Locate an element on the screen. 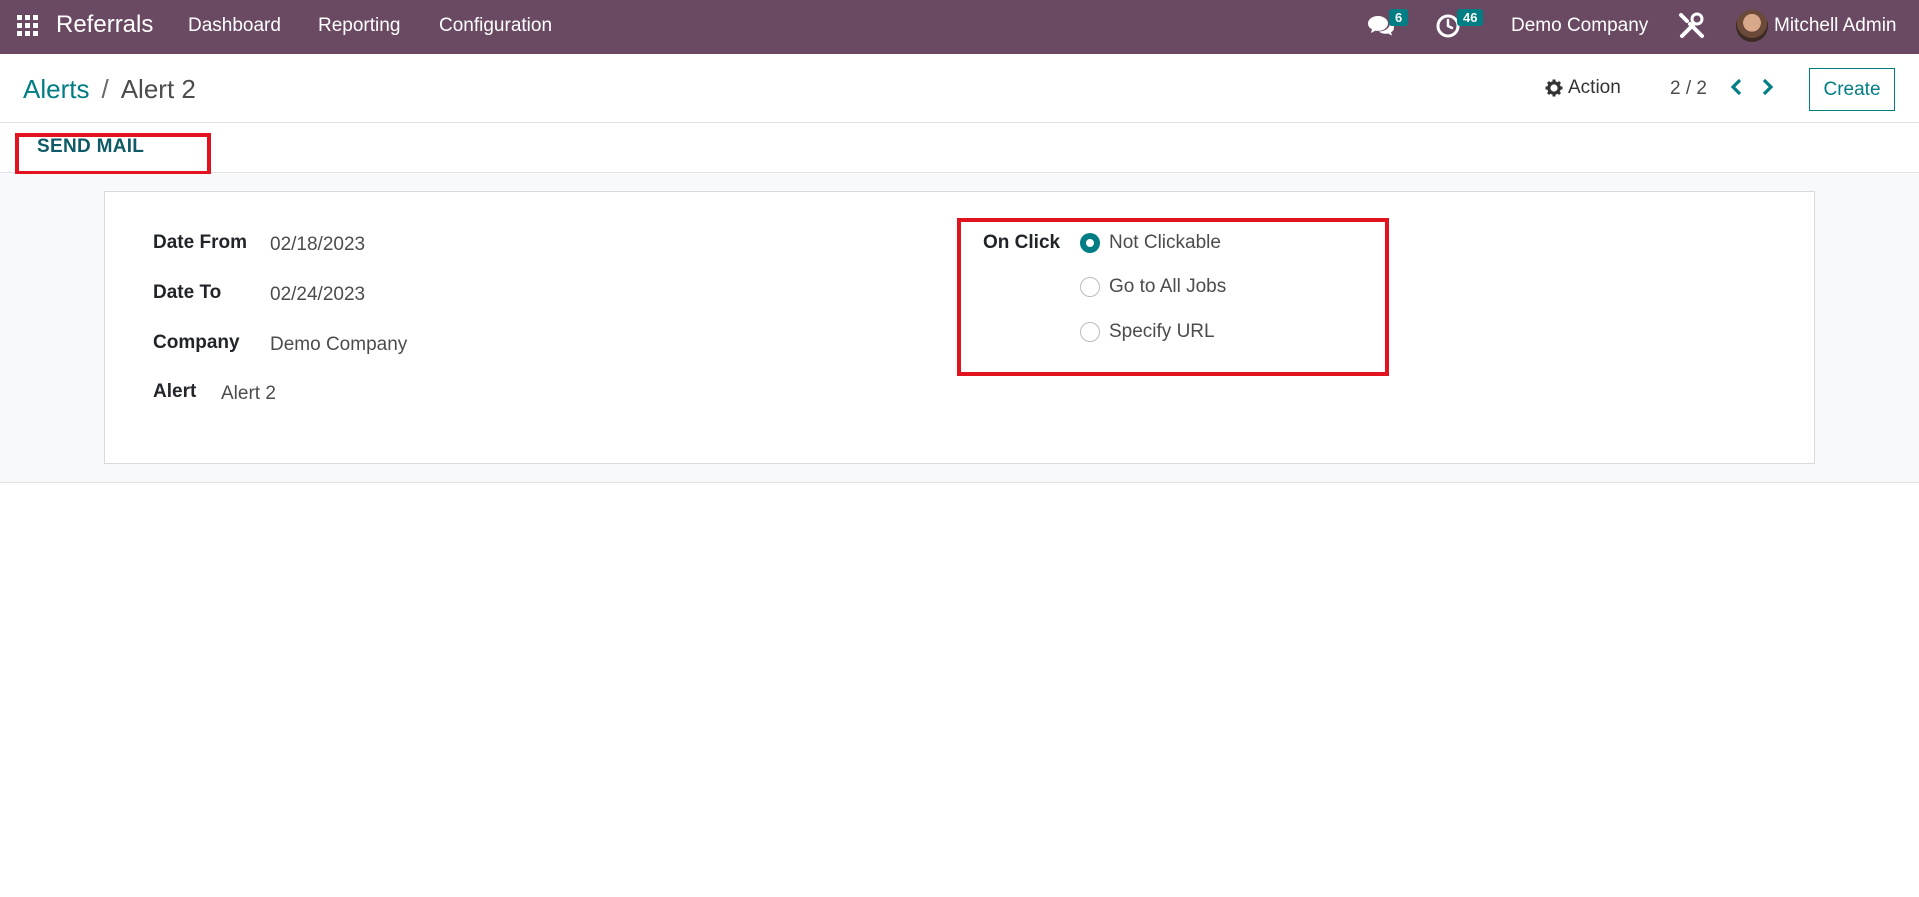  menu-reporting: Reporting is located at coordinates (359, 26).